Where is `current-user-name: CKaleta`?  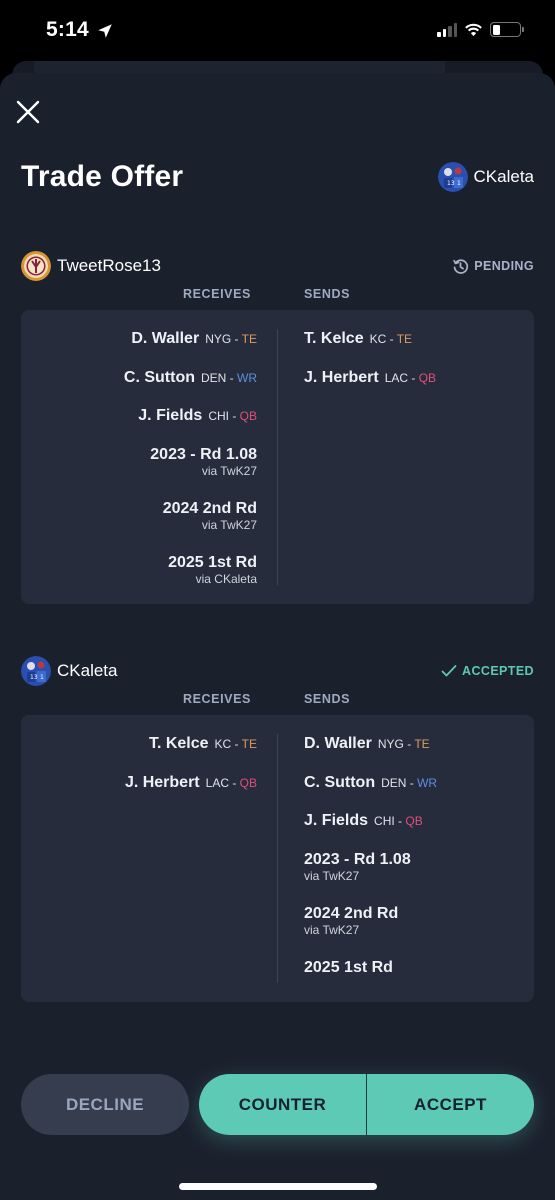
current-user-name: CKaleta is located at coordinates (503, 176).